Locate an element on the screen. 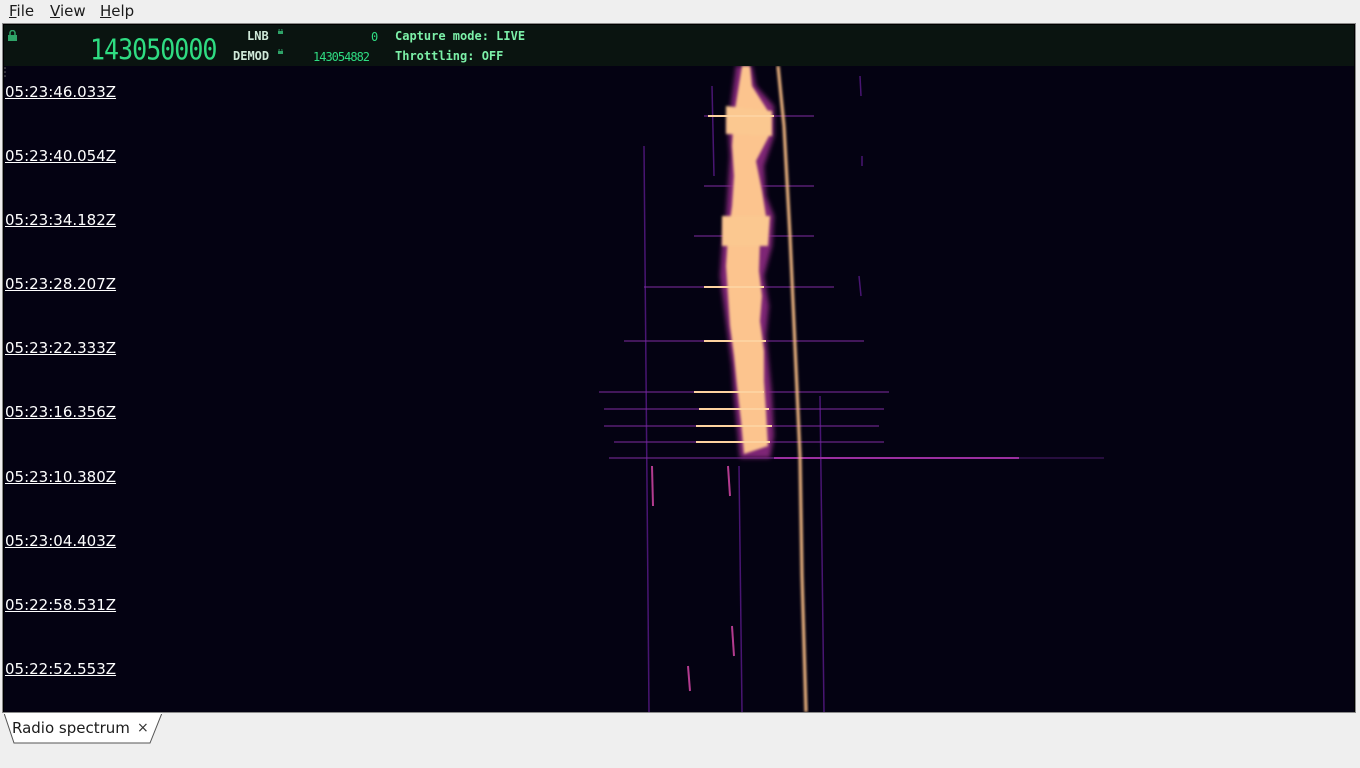 The height and width of the screenshot is (768, 1360). timestamp-label: 05:23:34.182Z is located at coordinates (61, 220).